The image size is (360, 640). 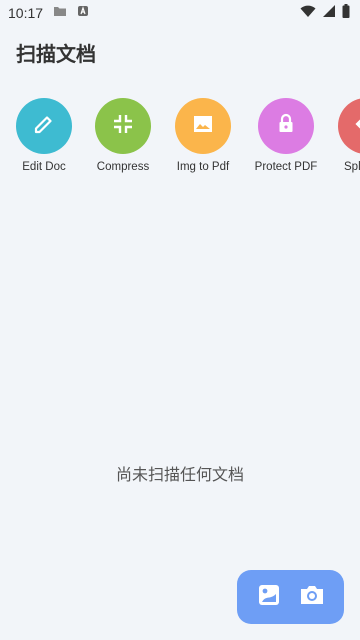 I want to click on tool-protect-pdf-circle, so click(x=286, y=126).